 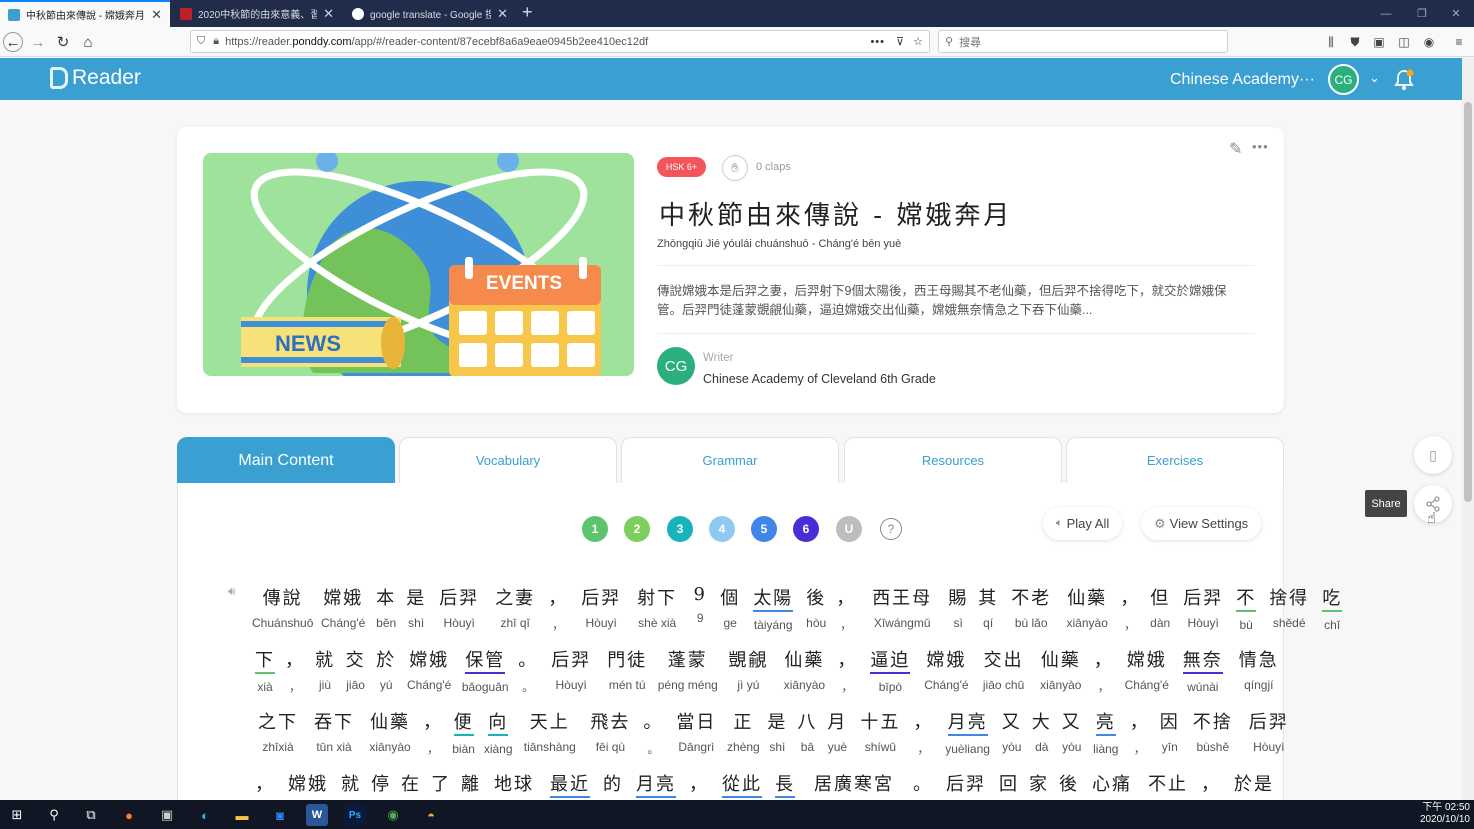 What do you see at coordinates (205, 815) in the screenshot?
I see `edge-icon: ◐` at bounding box center [205, 815].